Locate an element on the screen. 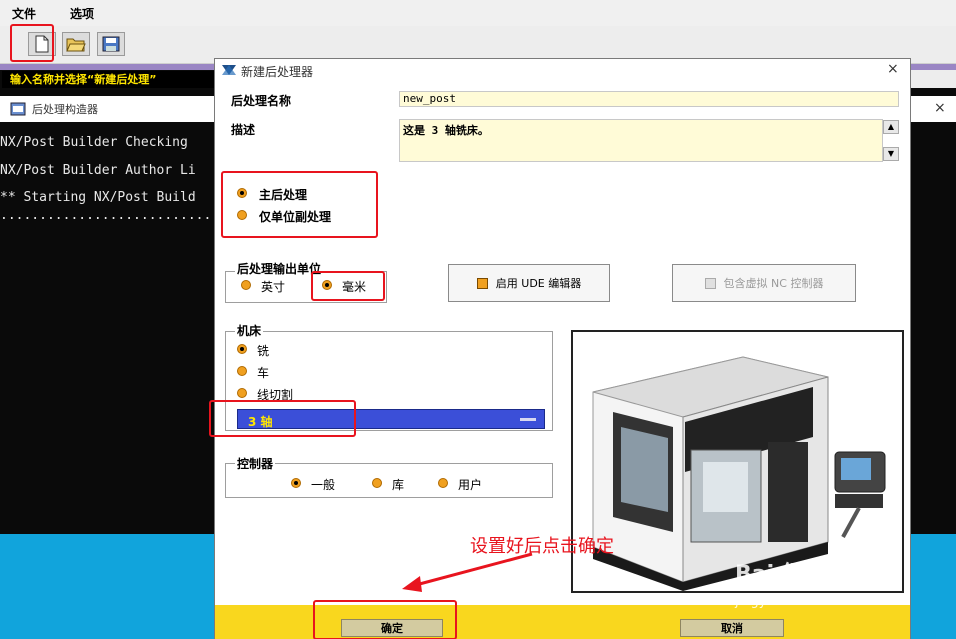  machine-label: 机床 is located at coordinates (249, 330).